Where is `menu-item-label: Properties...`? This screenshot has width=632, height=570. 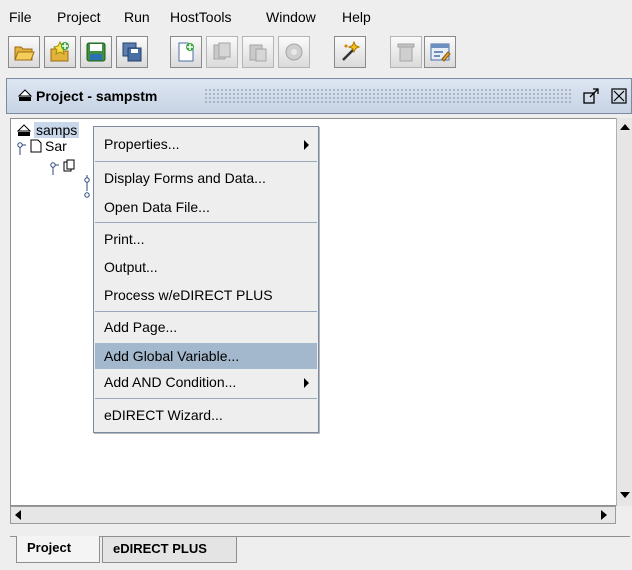 menu-item-label: Properties... is located at coordinates (142, 144).